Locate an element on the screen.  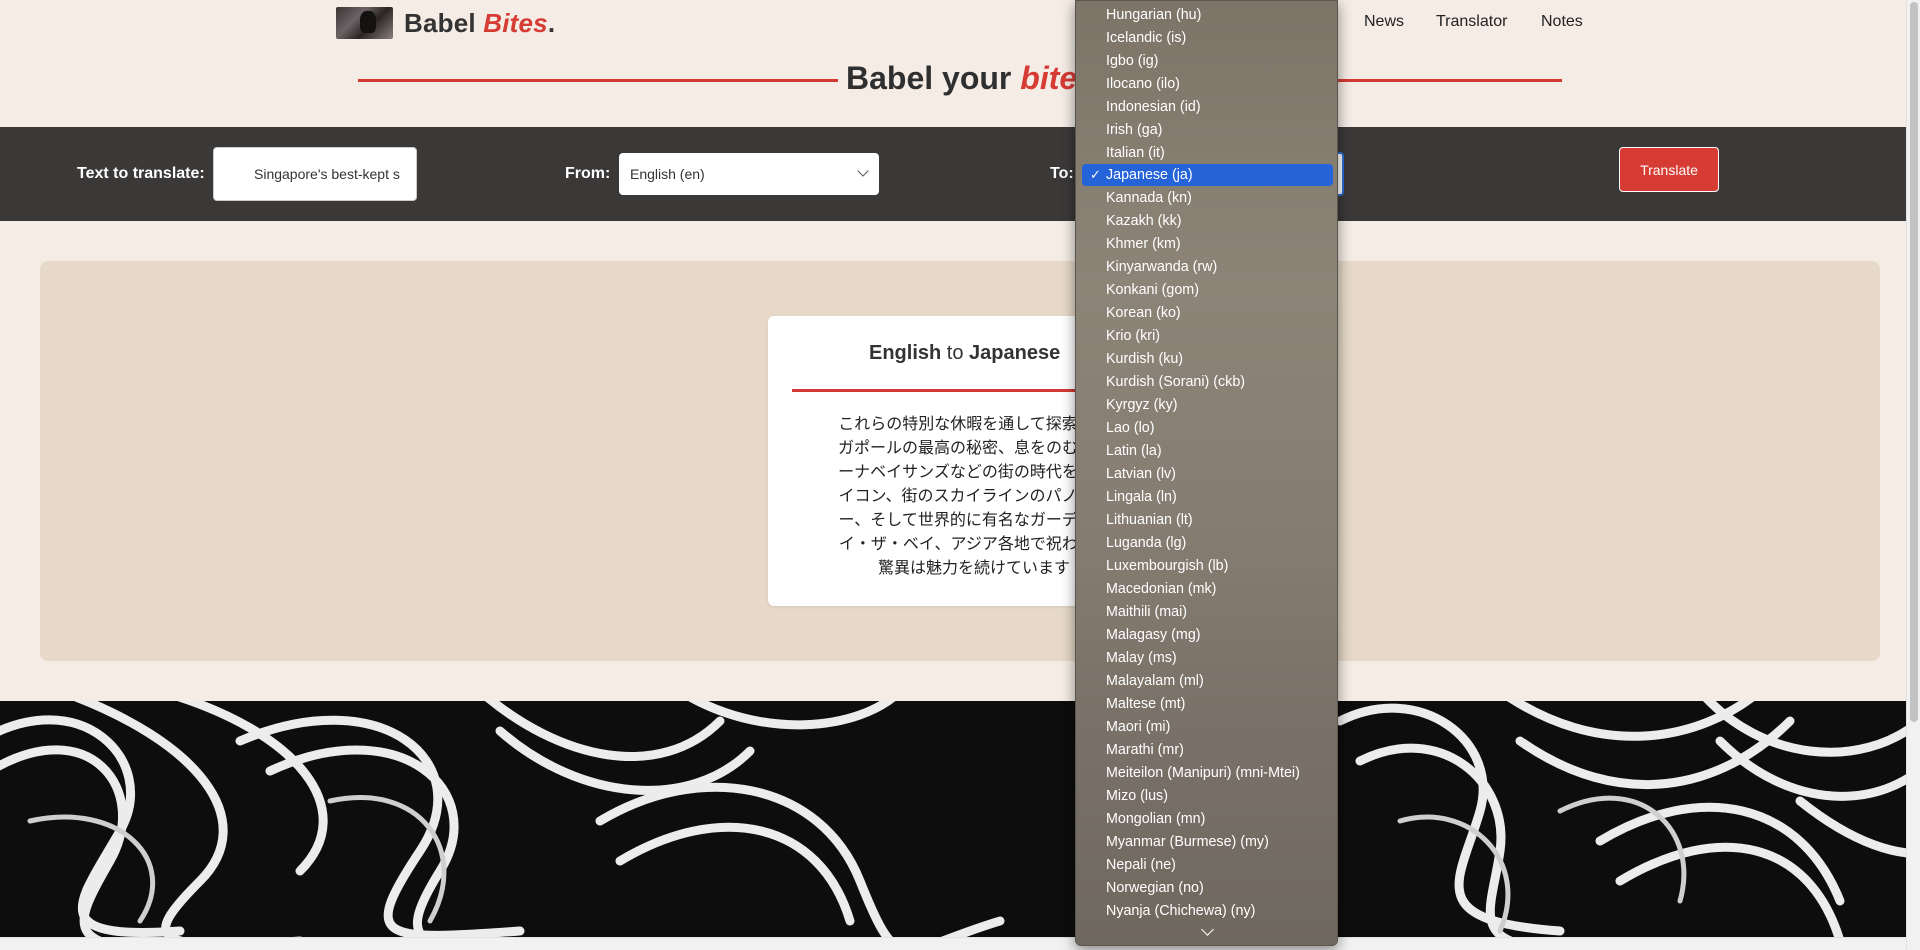
nav-link-translator: Translator is located at coordinates (1471, 22).